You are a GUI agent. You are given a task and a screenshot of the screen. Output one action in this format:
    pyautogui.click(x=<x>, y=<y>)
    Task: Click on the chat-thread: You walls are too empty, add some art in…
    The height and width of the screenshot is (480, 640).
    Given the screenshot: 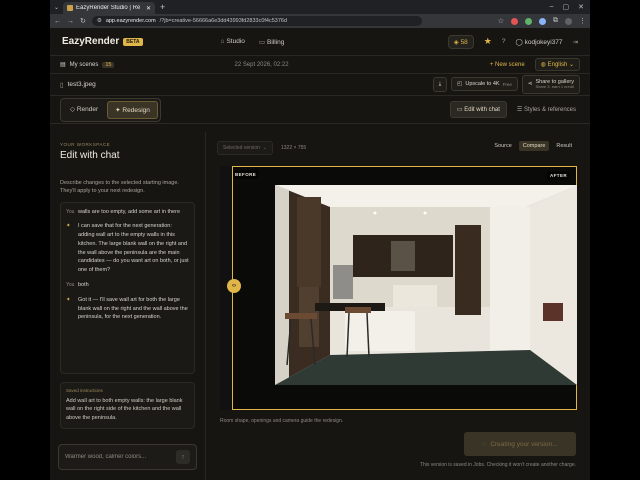 What is the action you would take?
    pyautogui.click(x=127, y=287)
    